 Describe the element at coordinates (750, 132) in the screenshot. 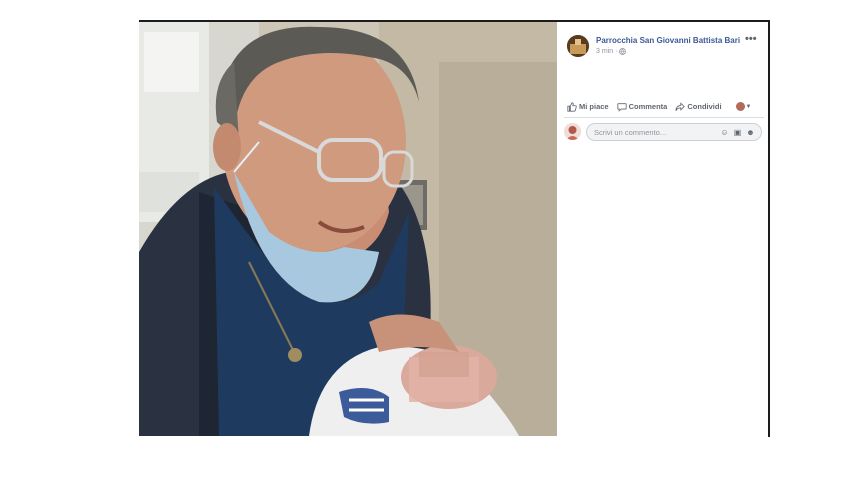

I see `sticker-icon: ☻` at that location.